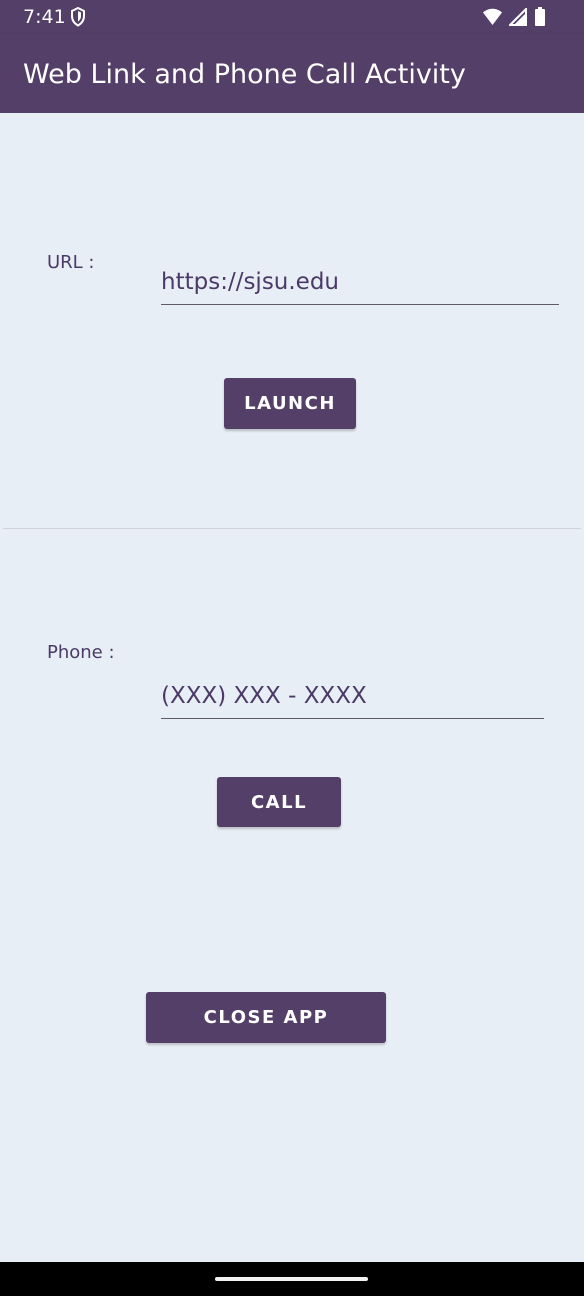 The height and width of the screenshot is (1296, 584). I want to click on section-divider, so click(292, 528).